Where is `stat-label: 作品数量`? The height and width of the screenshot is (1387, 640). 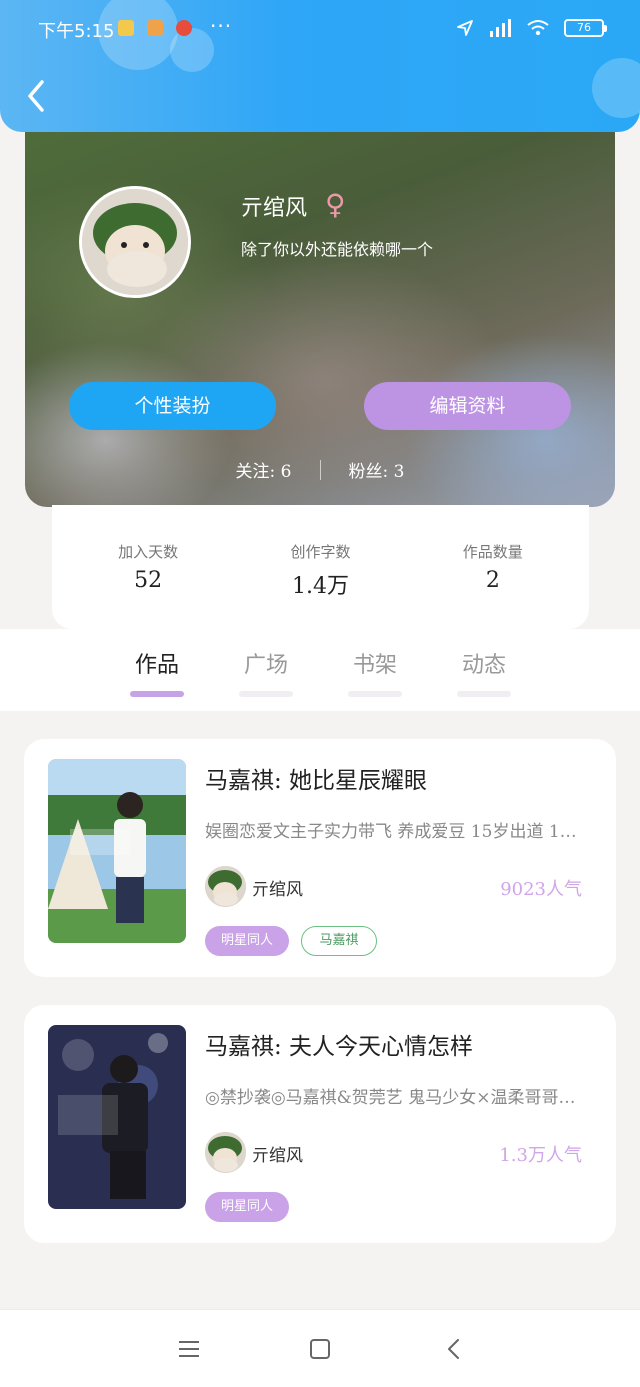
stat-label: 作品数量 is located at coordinates (492, 552).